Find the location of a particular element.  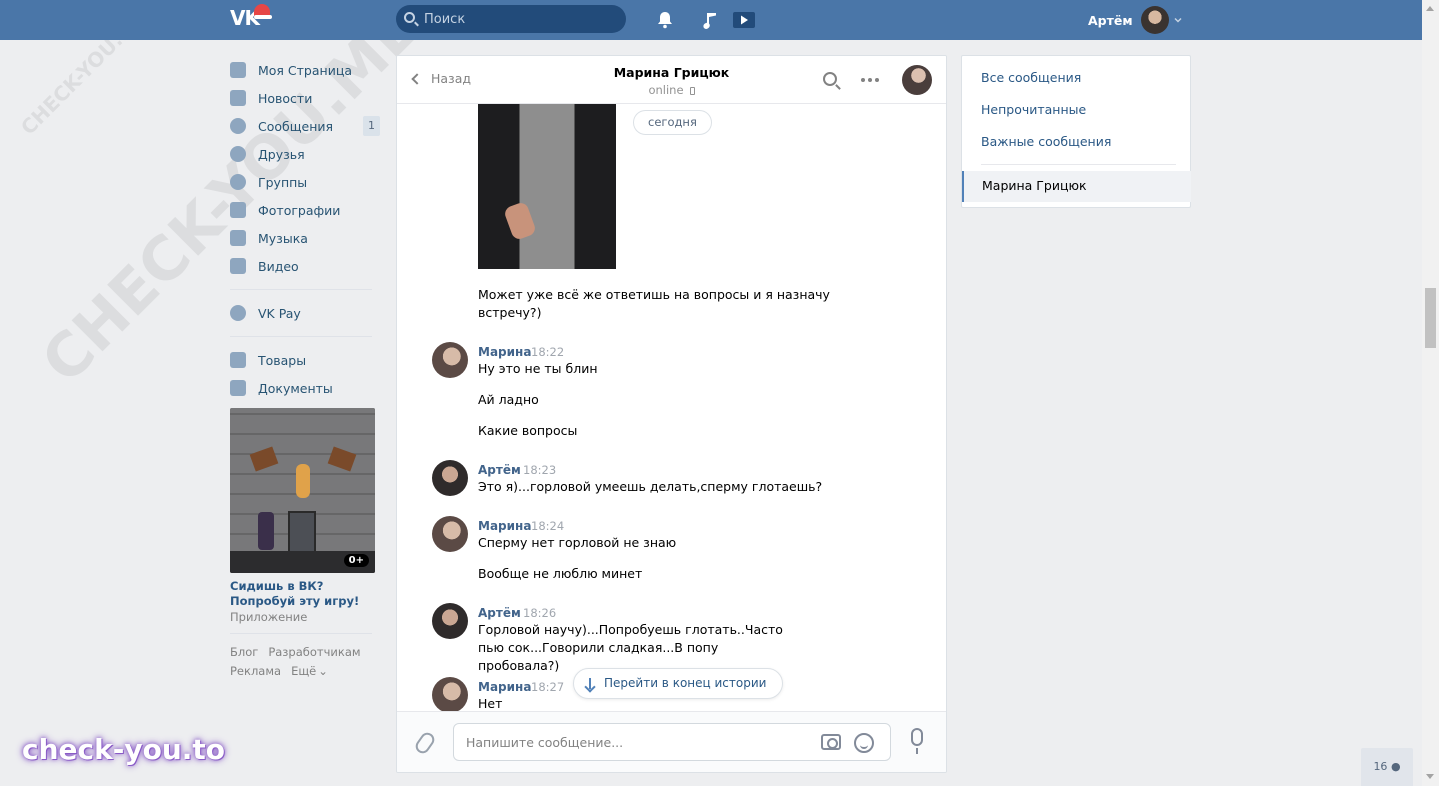

top-bar: VK Артём is located at coordinates (711, 20).